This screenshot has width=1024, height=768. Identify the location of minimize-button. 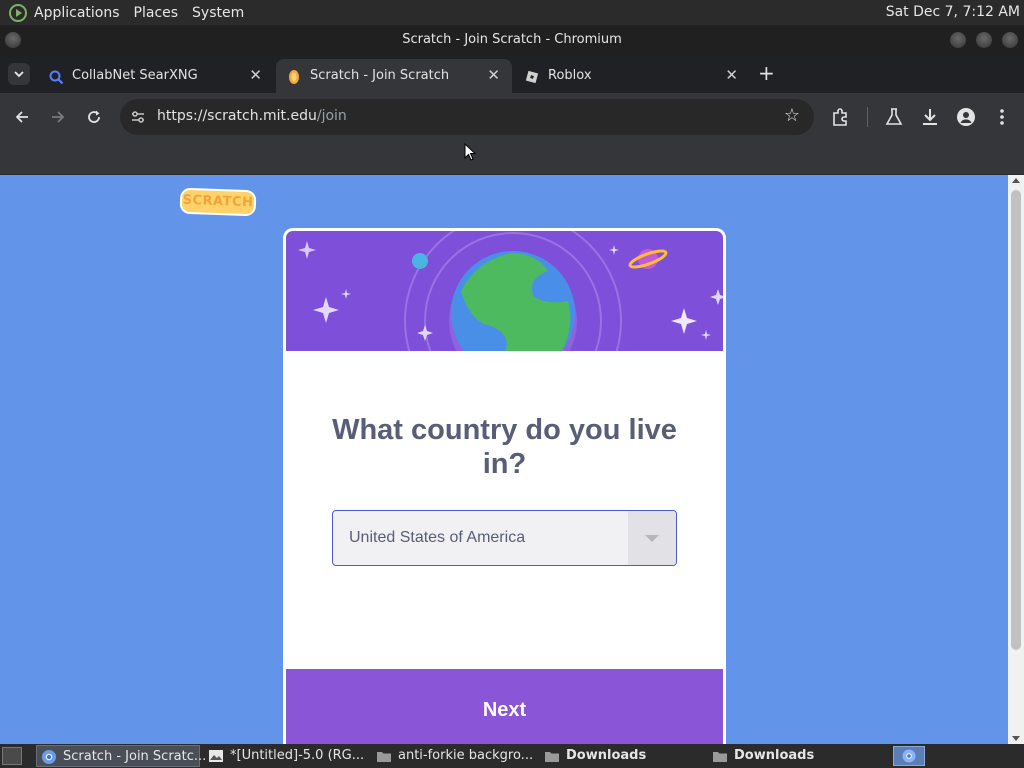
(958, 40).